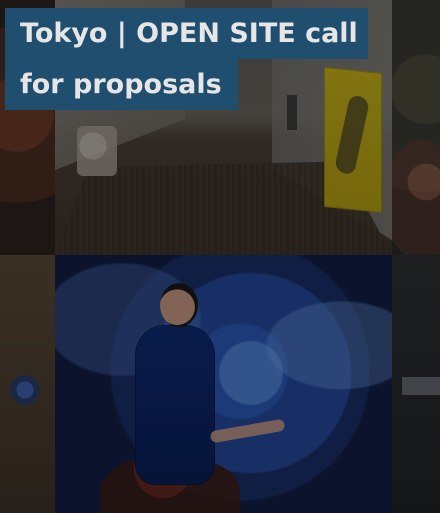 Image resolution: width=440 pixels, height=513 pixels. I want to click on title-line-2: for proposals, so click(121, 84).